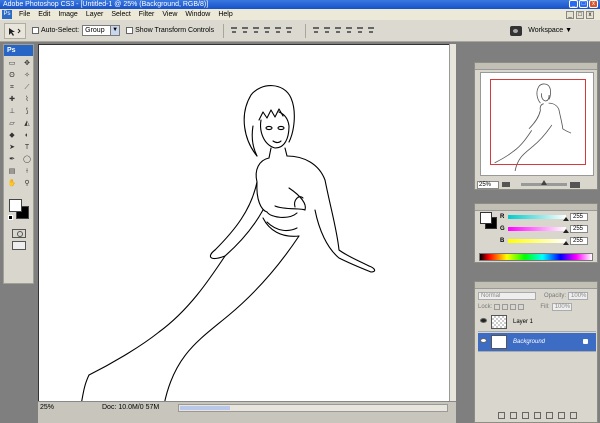 This screenshot has width=600, height=423. I want to click on close-button: x, so click(593, 4).